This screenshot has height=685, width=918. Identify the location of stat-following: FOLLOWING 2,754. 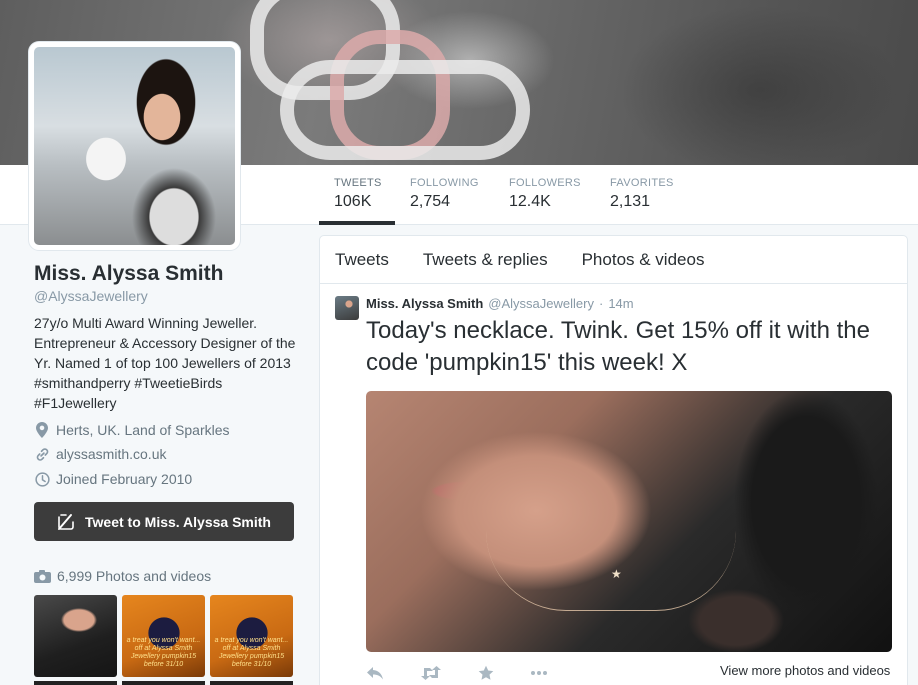
(444, 194).